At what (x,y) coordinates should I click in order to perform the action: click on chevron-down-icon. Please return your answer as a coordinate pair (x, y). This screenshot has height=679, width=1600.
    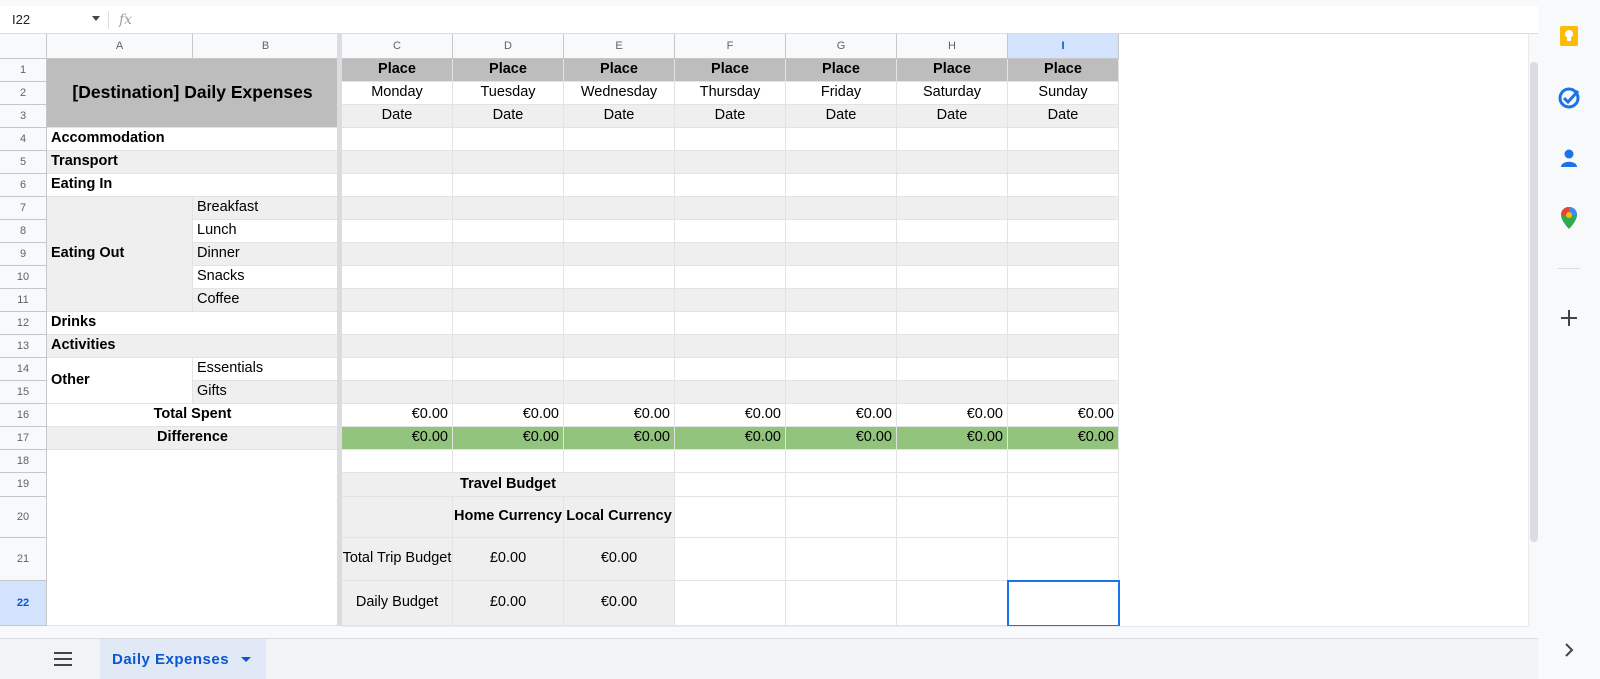
    Looking at the image, I should click on (96, 18).